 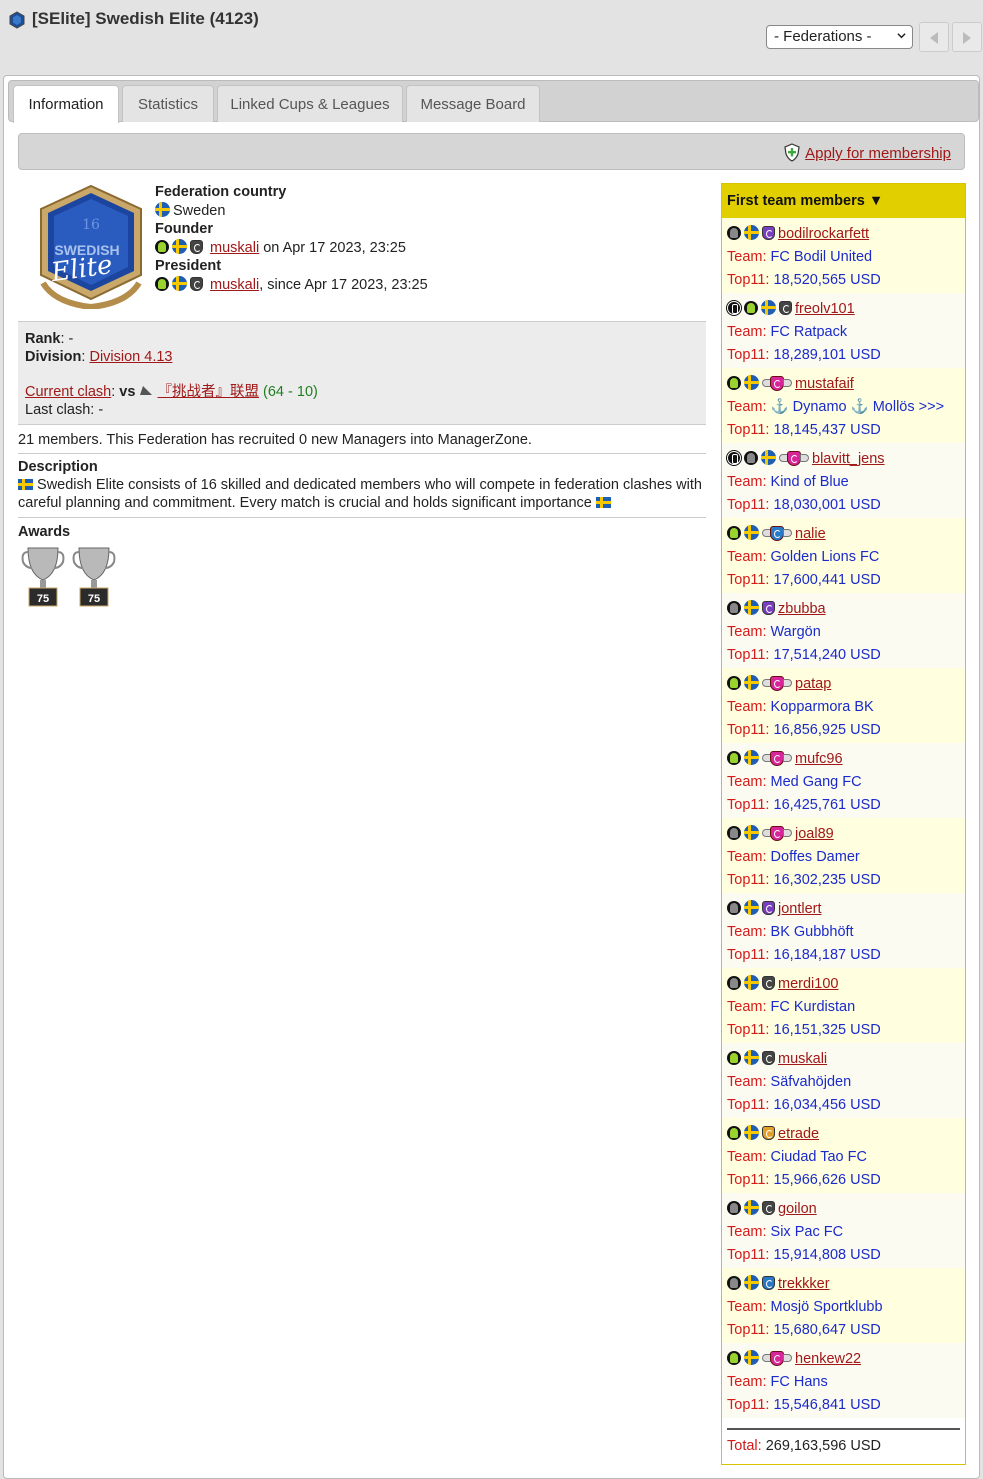 What do you see at coordinates (209, 392) in the screenshot?
I see `opponent-link: 『挑战者』联盟` at bounding box center [209, 392].